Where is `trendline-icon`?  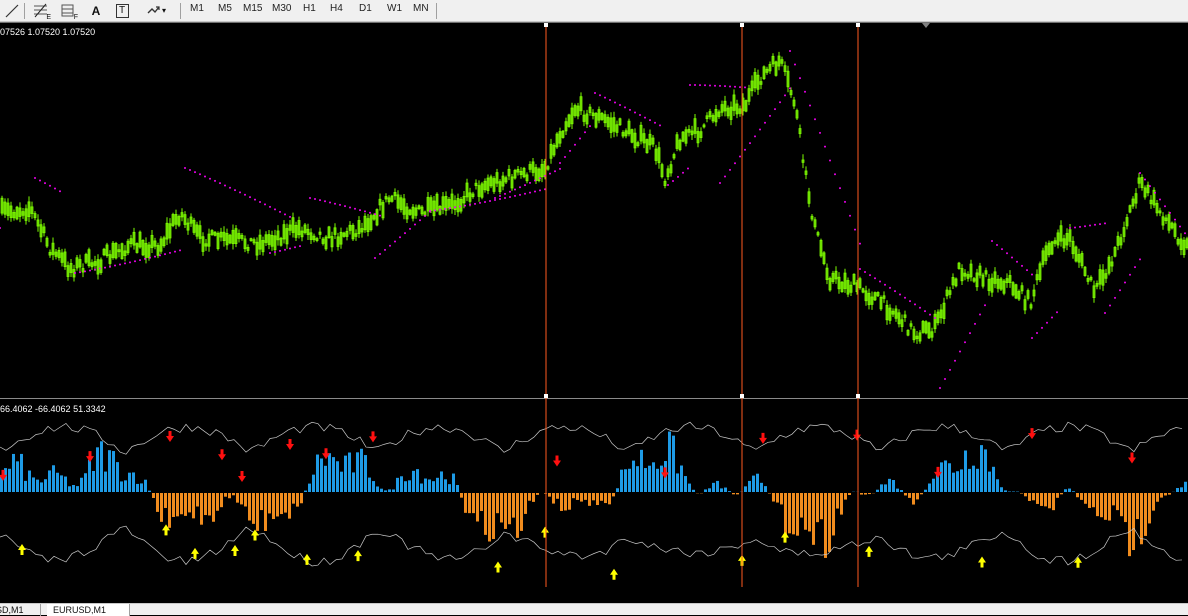
trendline-icon is located at coordinates (12, 10).